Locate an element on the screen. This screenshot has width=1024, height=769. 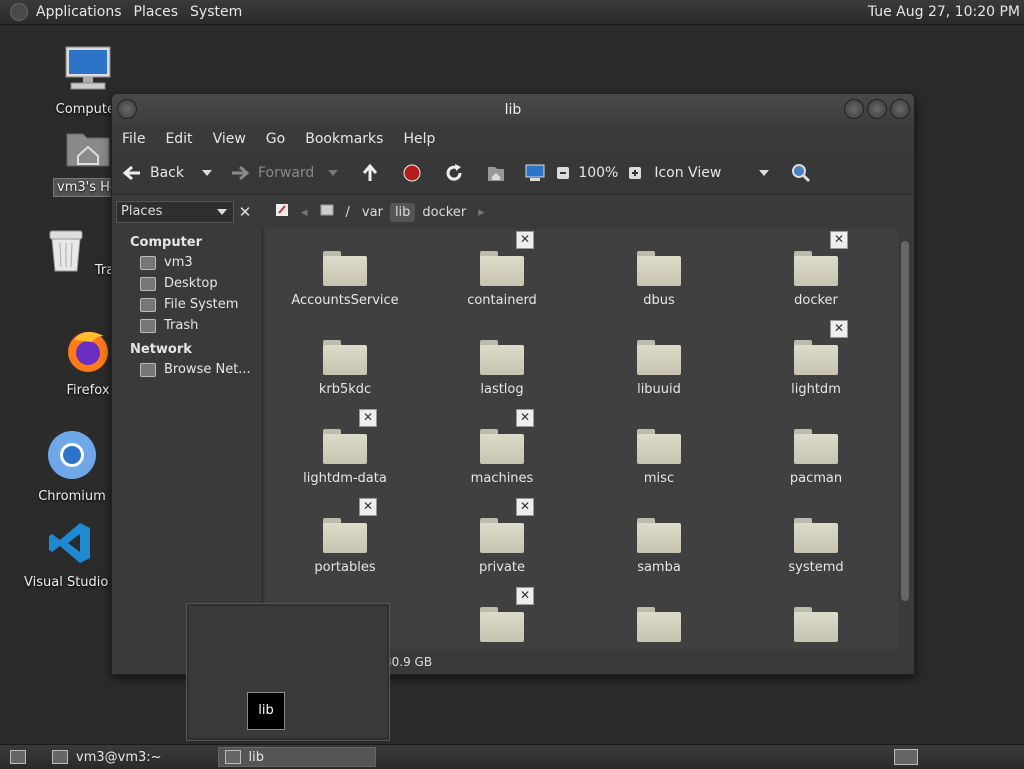
sidebar-header-network: Network is located at coordinates (161, 349).